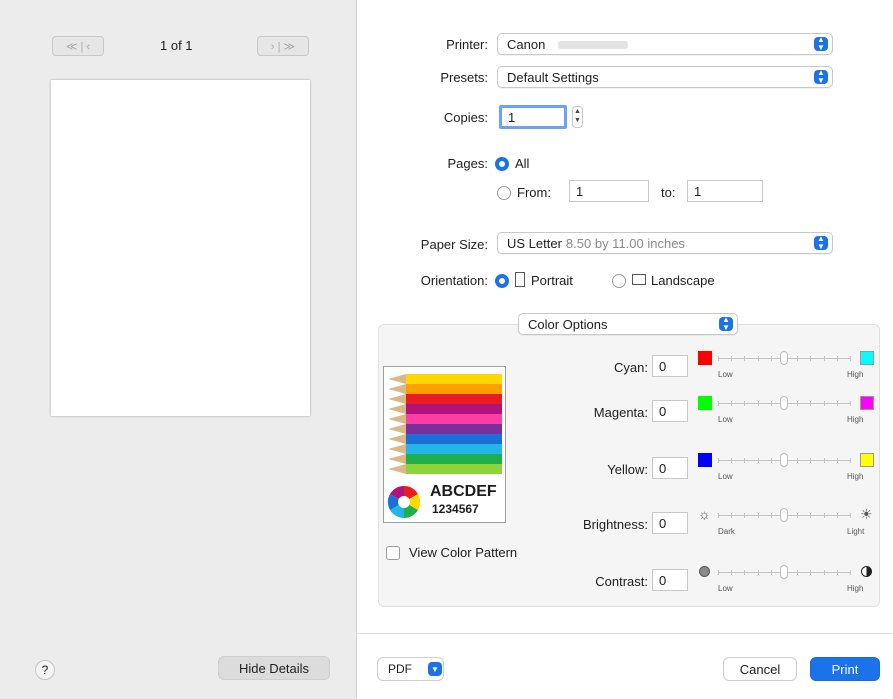  Describe the element at coordinates (665, 77) in the screenshot. I see `presets-select: Default Settings ▲ ▼` at that location.